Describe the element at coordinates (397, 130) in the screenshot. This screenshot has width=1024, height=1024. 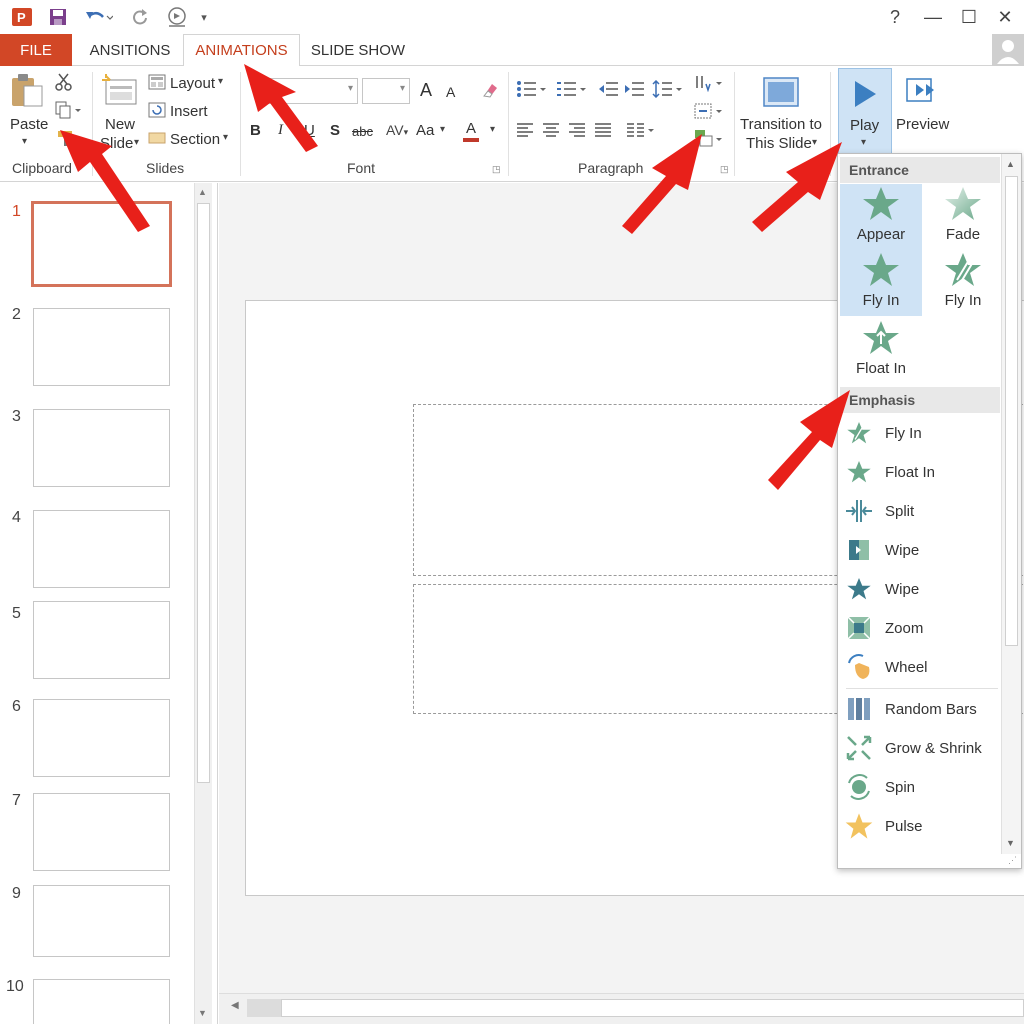
I see `character-spacing-icon: AV▾` at that location.